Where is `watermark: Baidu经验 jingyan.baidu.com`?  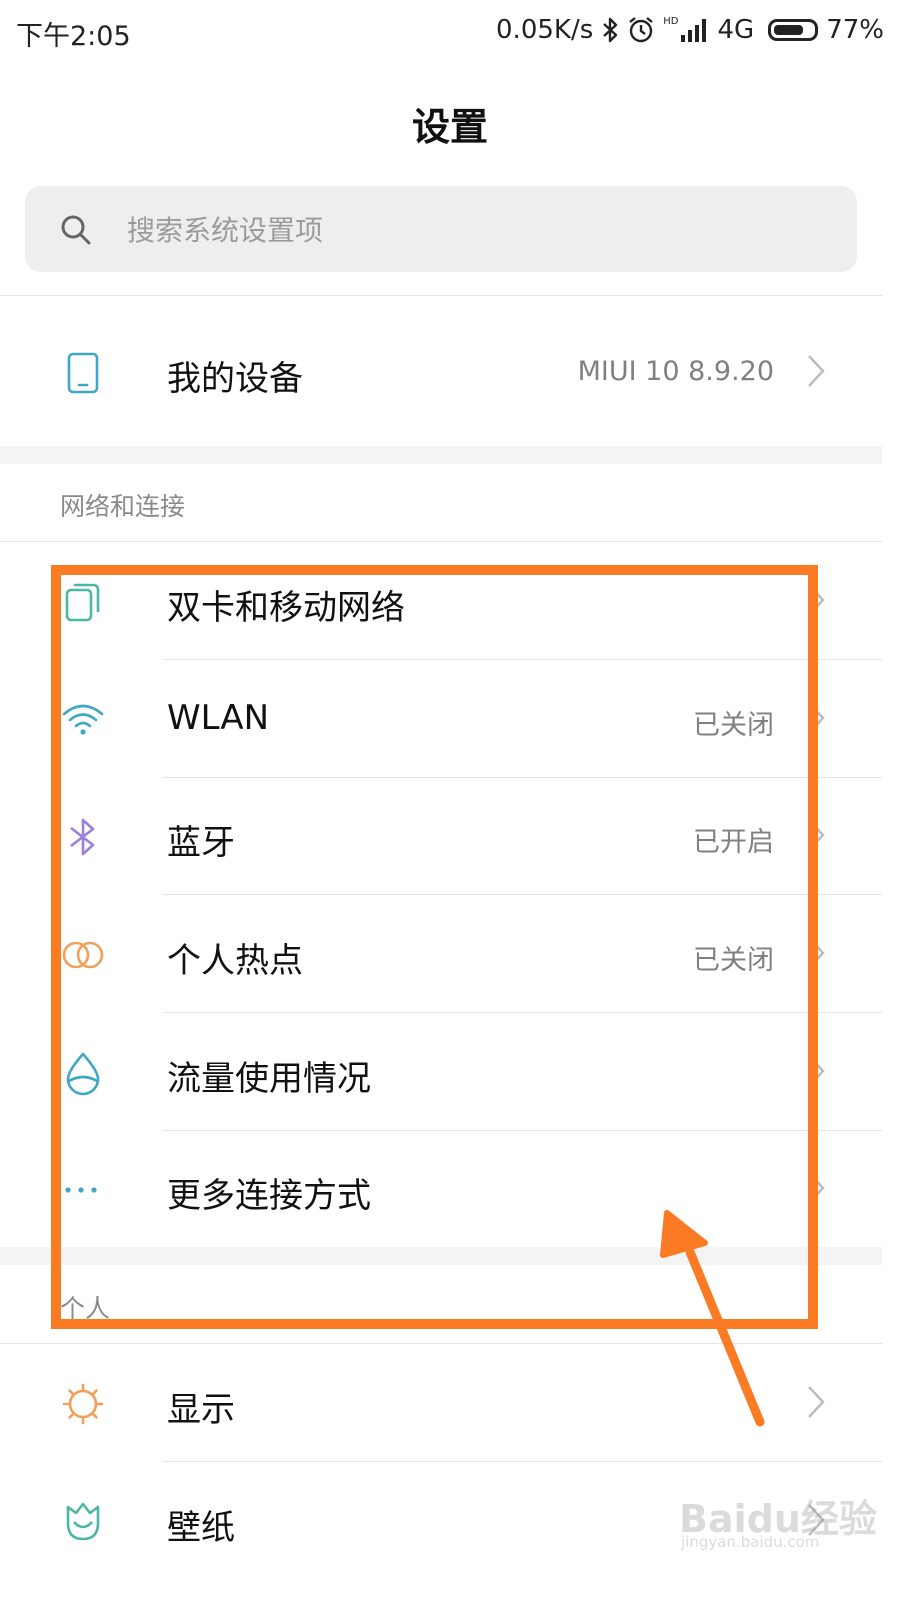 watermark: Baidu经验 jingyan.baidu.com is located at coordinates (778, 1518).